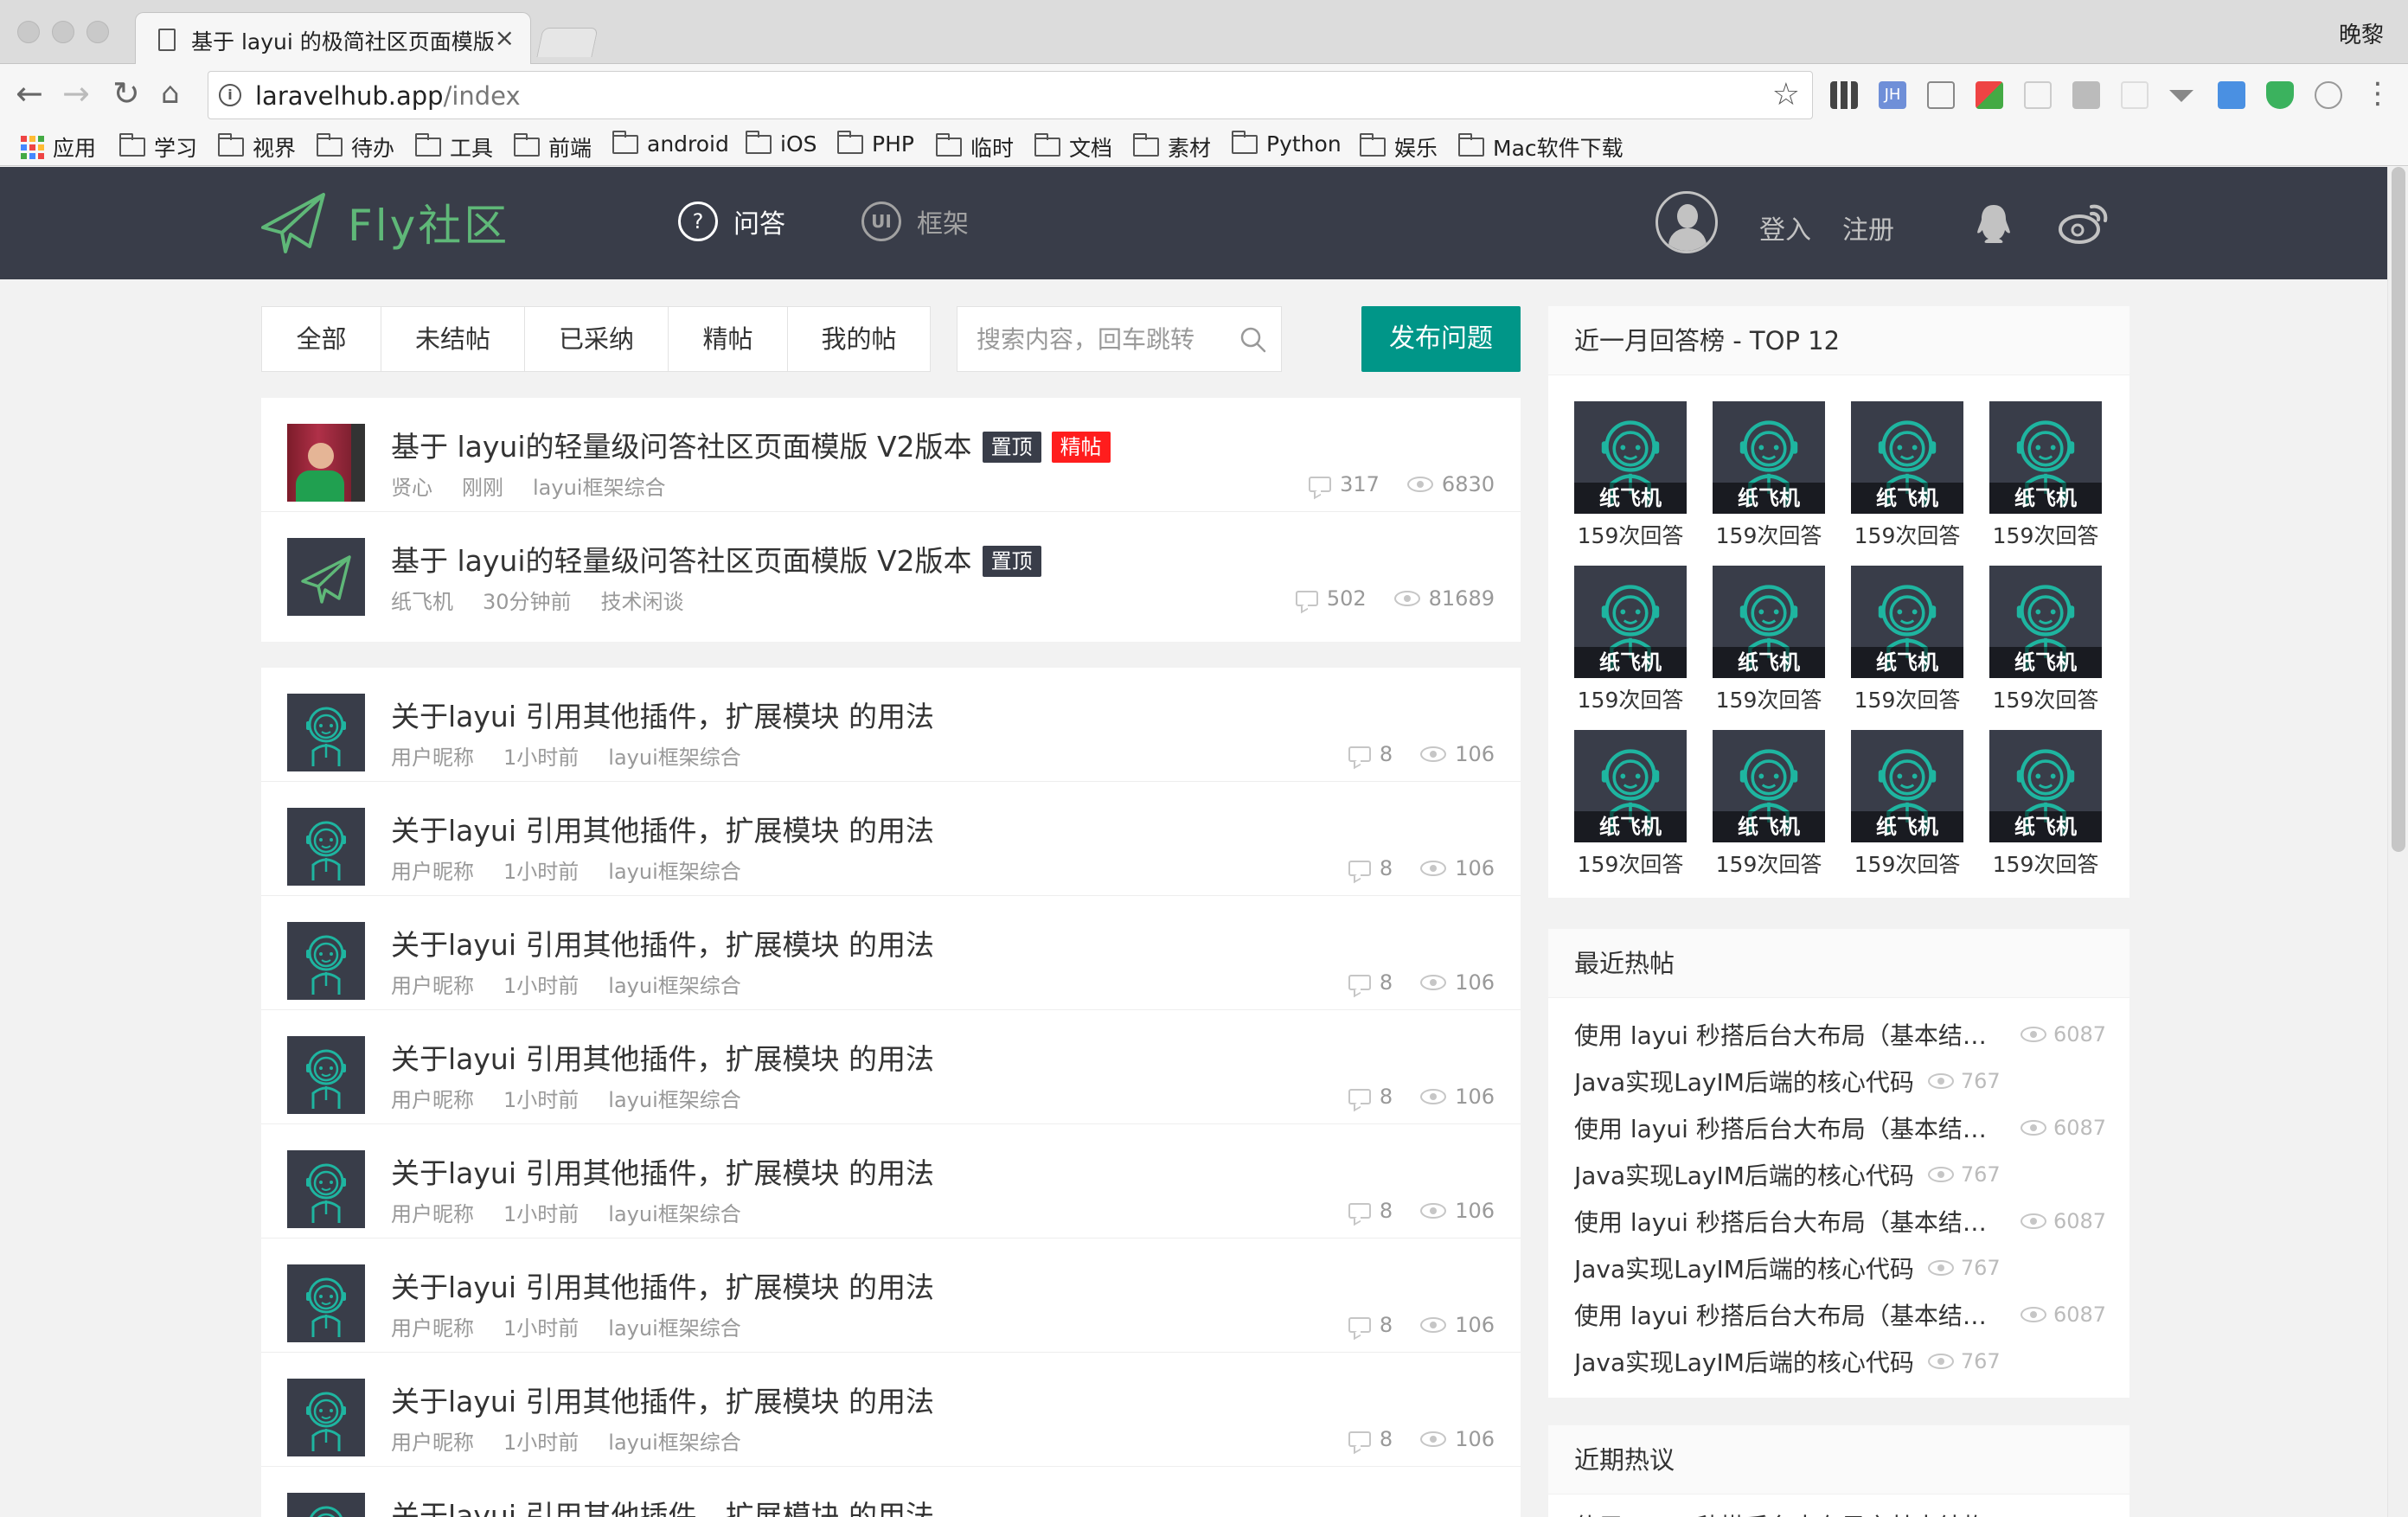  What do you see at coordinates (355, 147) in the screenshot?
I see `bookmark-folder: 待办` at bounding box center [355, 147].